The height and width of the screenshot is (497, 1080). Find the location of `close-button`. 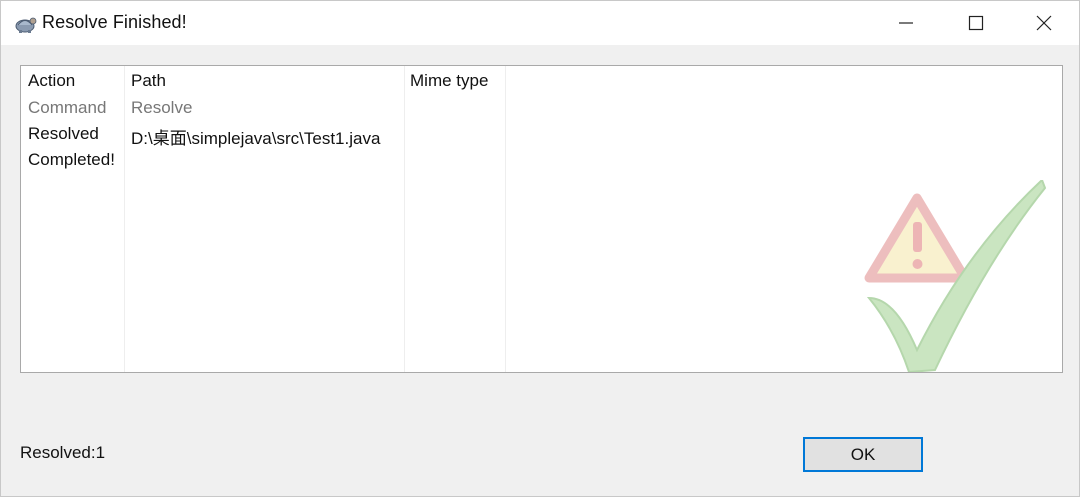

close-button is located at coordinates (1044, 23).